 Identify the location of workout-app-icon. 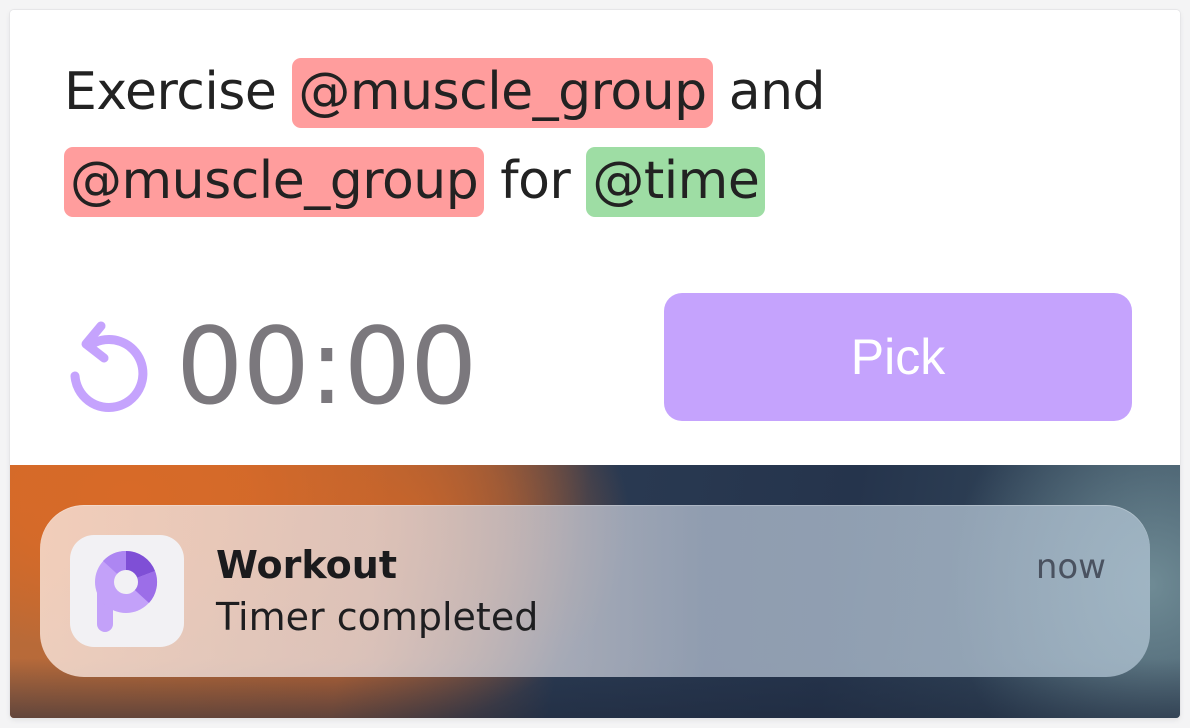
(127, 591).